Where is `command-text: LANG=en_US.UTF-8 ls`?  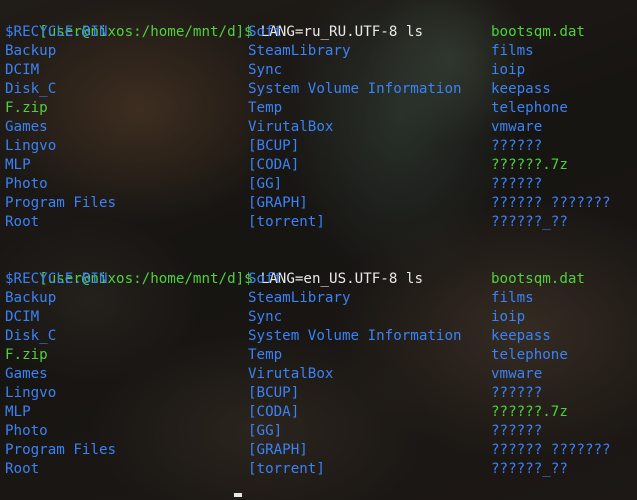 command-text: LANG=en_US.UTF-8 ls is located at coordinates (342, 279).